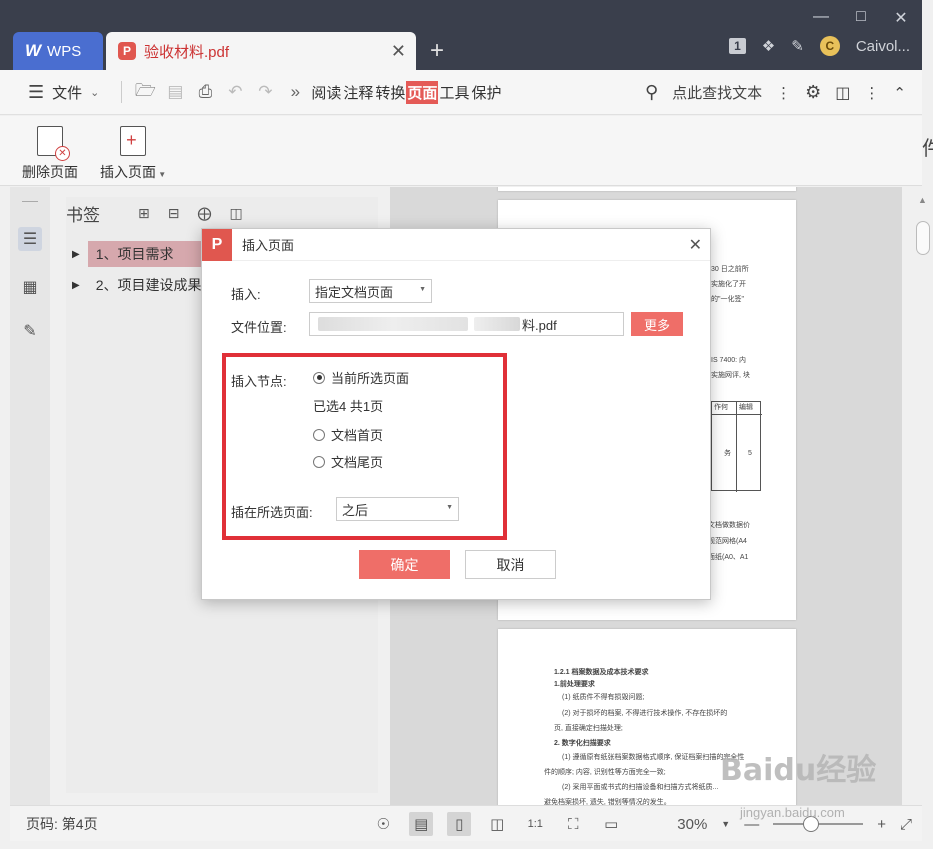  I want to click on avatar: C, so click(829, 46).